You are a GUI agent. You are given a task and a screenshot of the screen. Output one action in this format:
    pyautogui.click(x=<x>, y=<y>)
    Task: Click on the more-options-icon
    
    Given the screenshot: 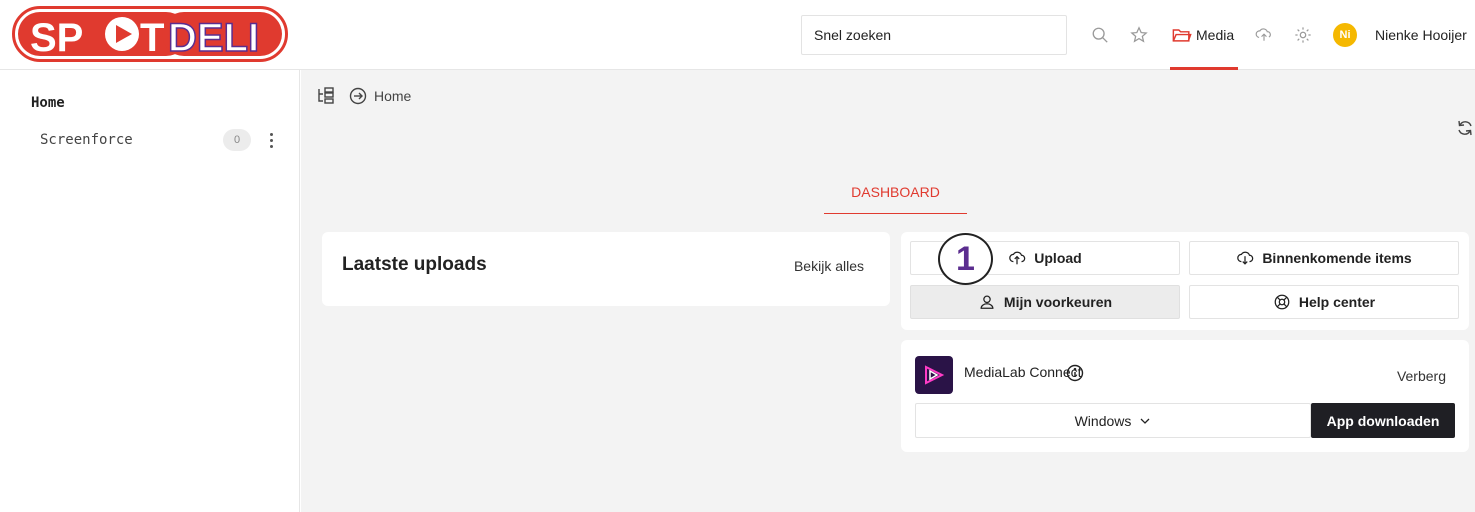 What is the action you would take?
    pyautogui.click(x=271, y=140)
    